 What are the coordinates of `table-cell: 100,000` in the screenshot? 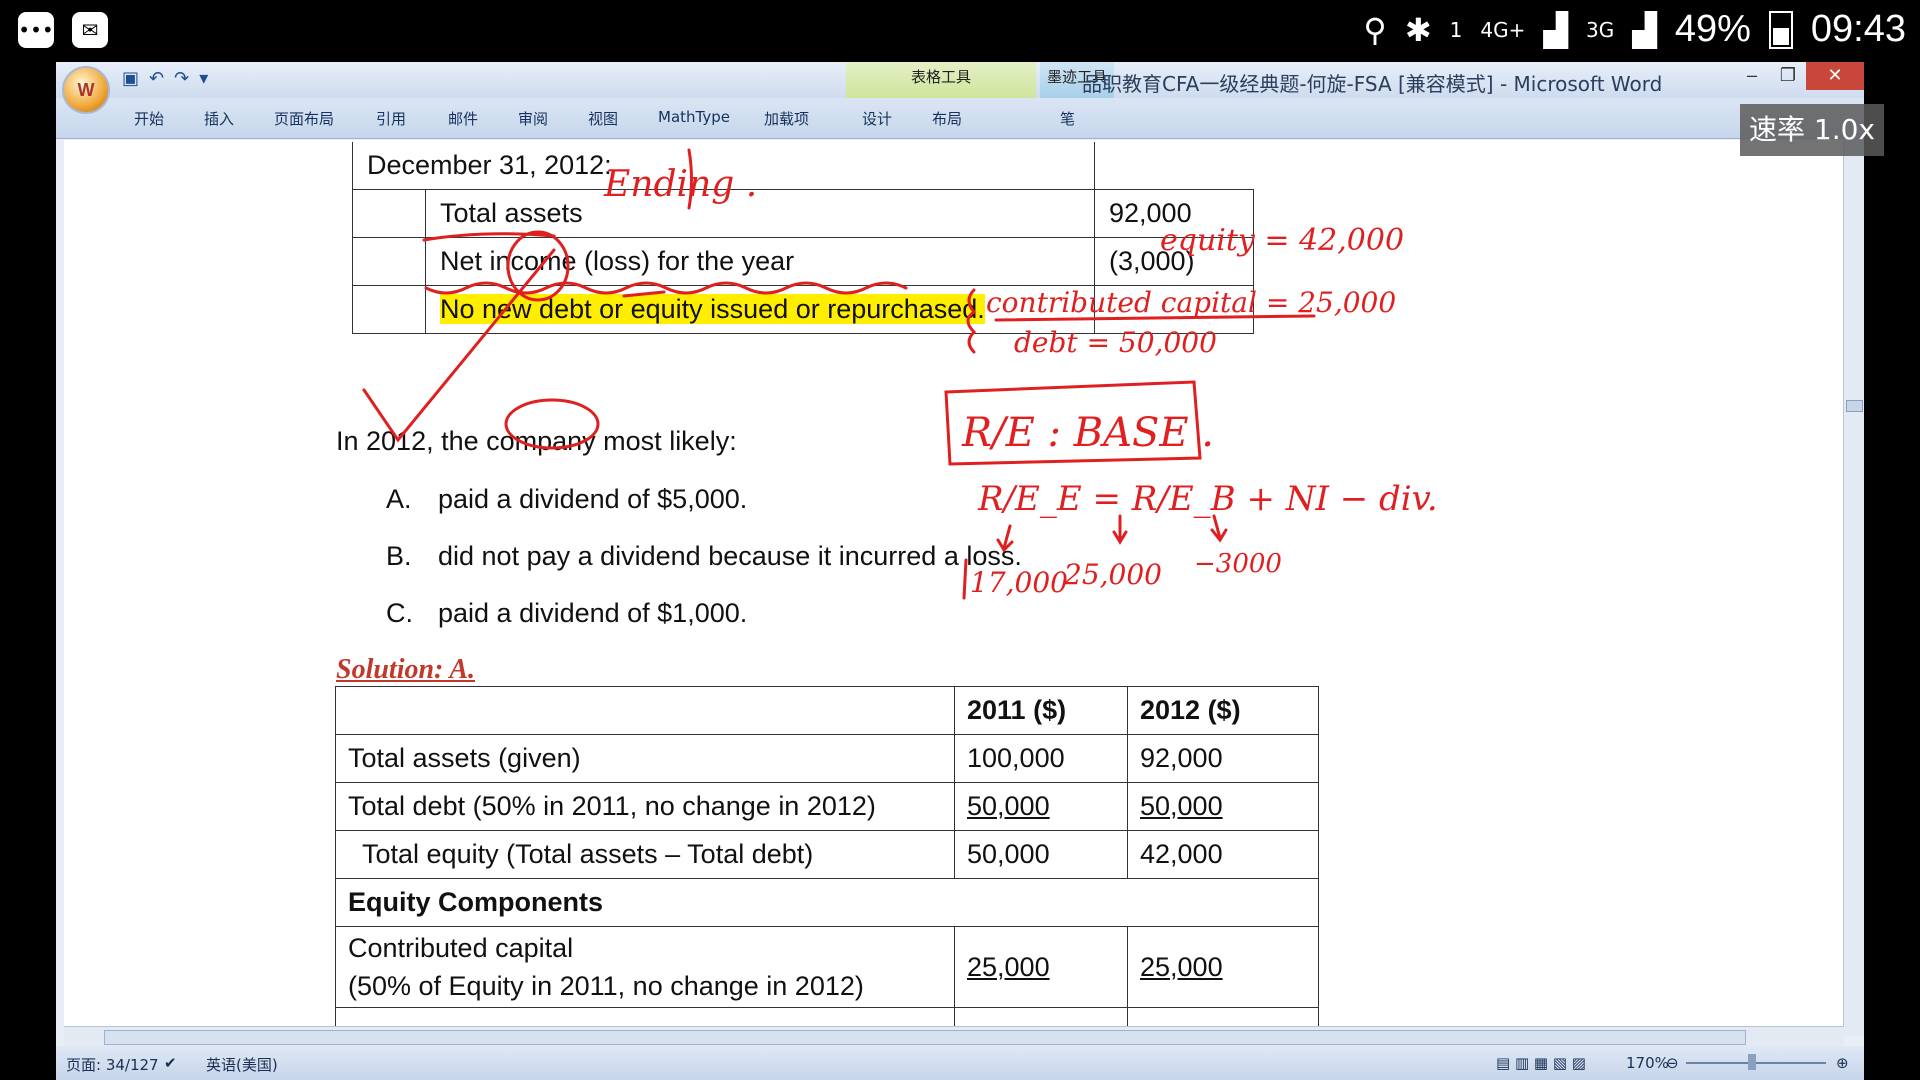 It's located at (1041, 758).